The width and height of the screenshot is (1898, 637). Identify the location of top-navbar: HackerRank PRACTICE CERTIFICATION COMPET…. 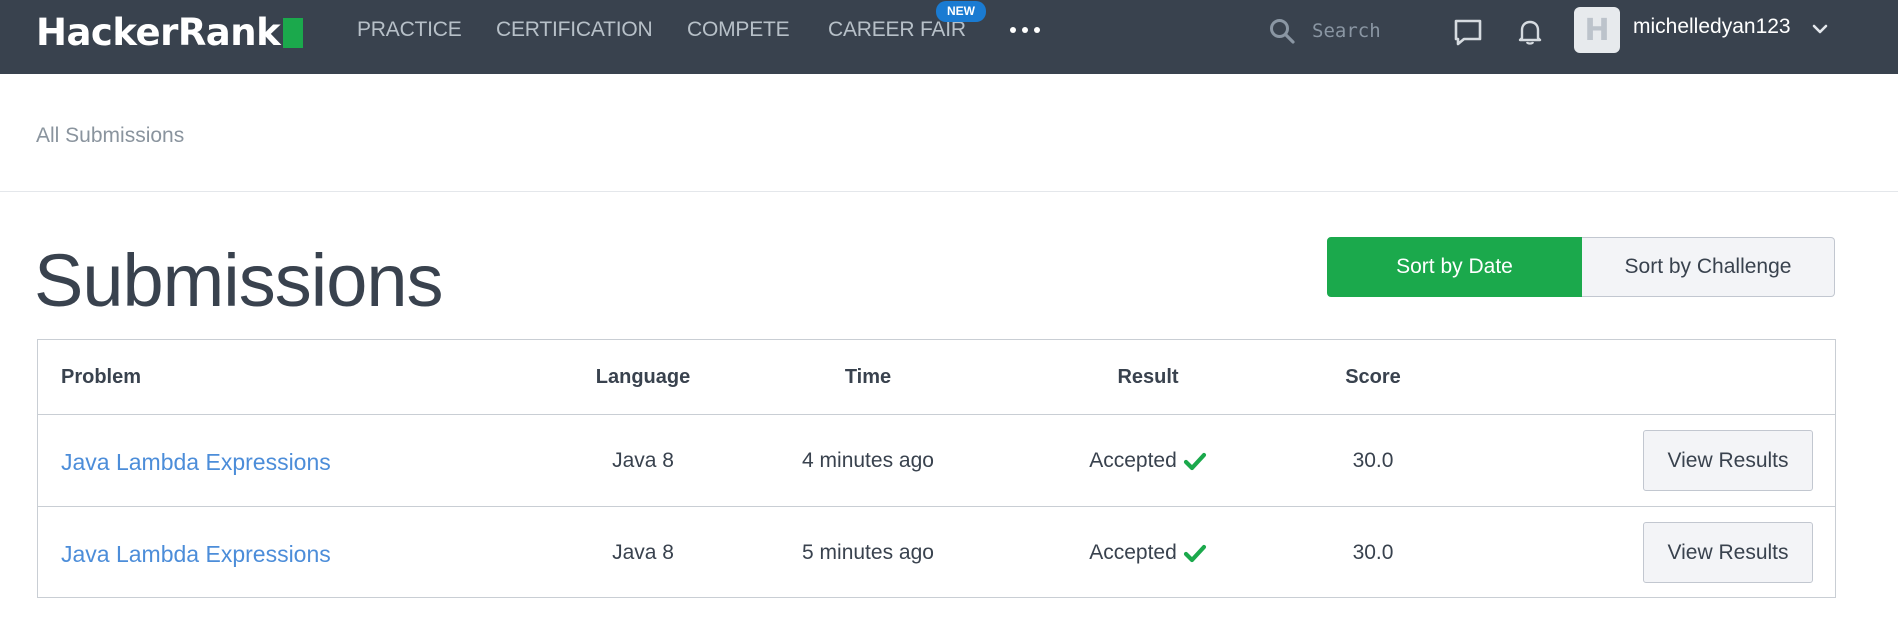
(949, 37).